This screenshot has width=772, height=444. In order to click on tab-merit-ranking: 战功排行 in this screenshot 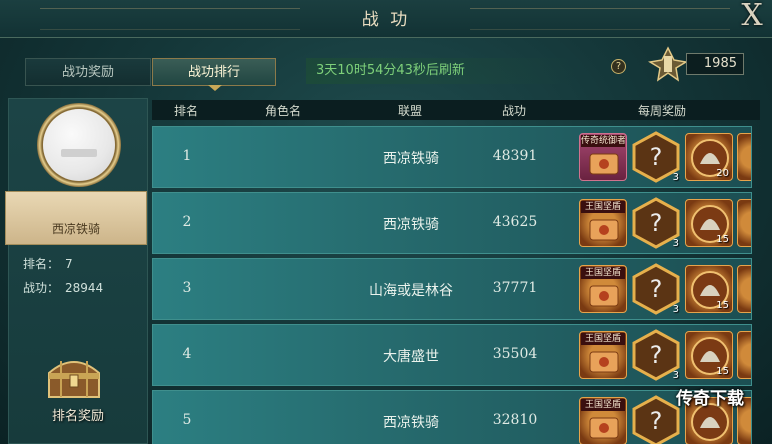, I will do `click(214, 74)`.